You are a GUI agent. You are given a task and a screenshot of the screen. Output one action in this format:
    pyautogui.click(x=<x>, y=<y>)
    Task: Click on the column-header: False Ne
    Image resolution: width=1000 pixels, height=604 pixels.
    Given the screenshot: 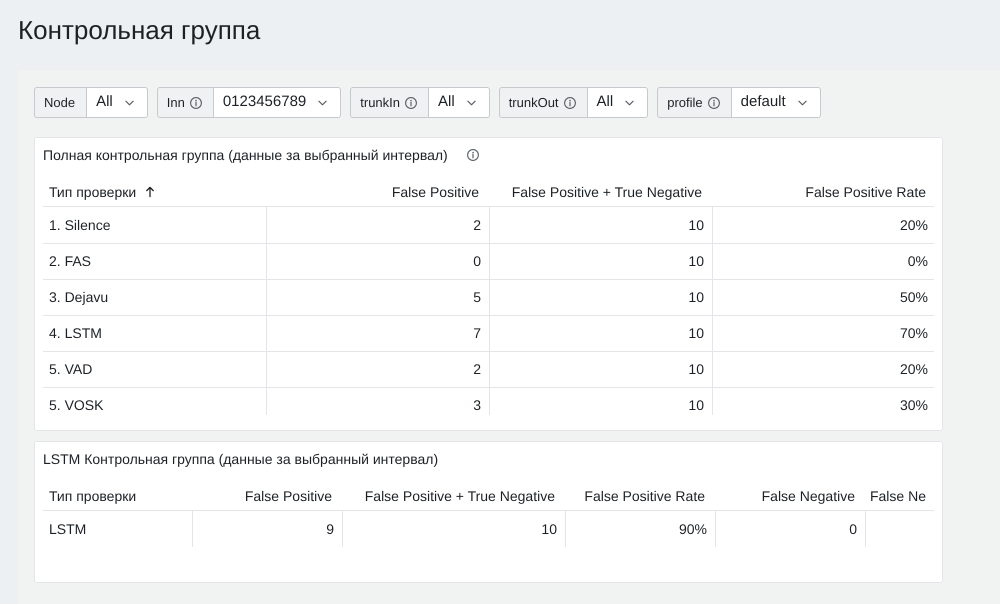 What is the action you would take?
    pyautogui.click(x=898, y=495)
    